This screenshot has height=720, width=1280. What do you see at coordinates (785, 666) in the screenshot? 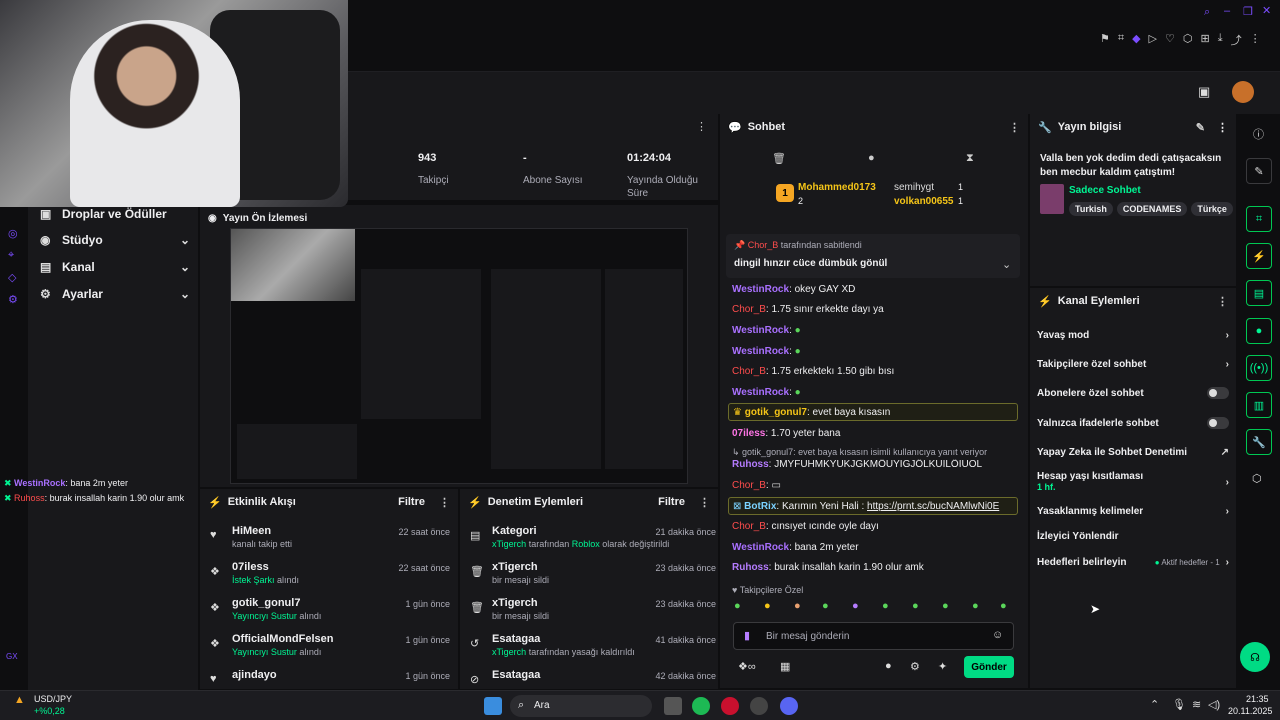
I see `gift-icon: ▦` at bounding box center [785, 666].